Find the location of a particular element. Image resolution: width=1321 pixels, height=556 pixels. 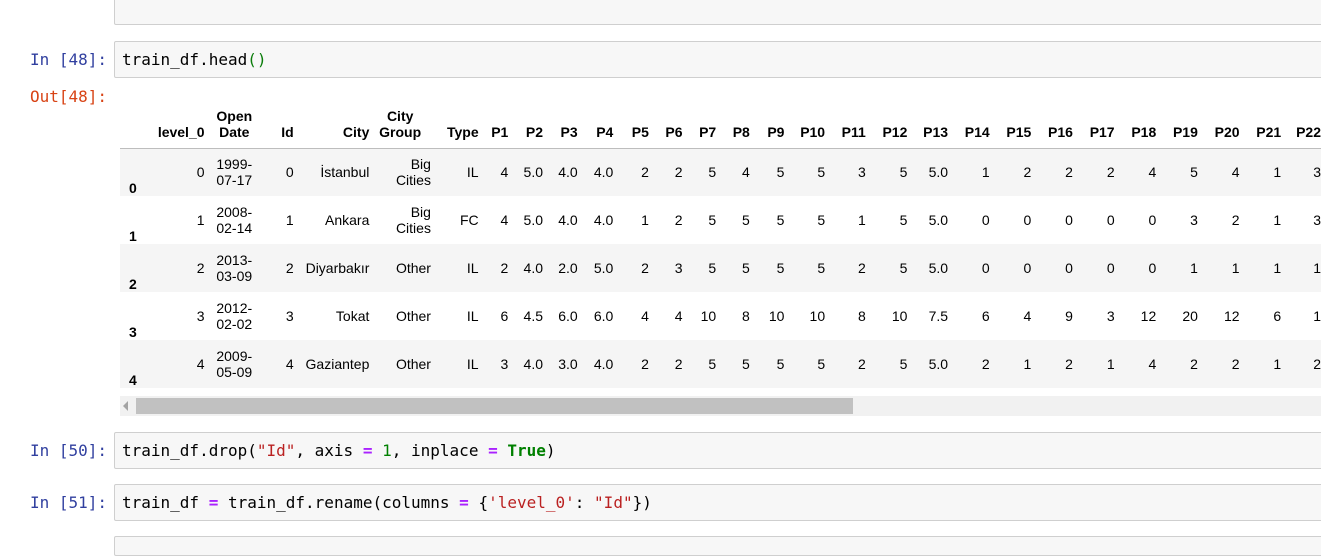

column-header: P19 is located at coordinates (1177, 124).